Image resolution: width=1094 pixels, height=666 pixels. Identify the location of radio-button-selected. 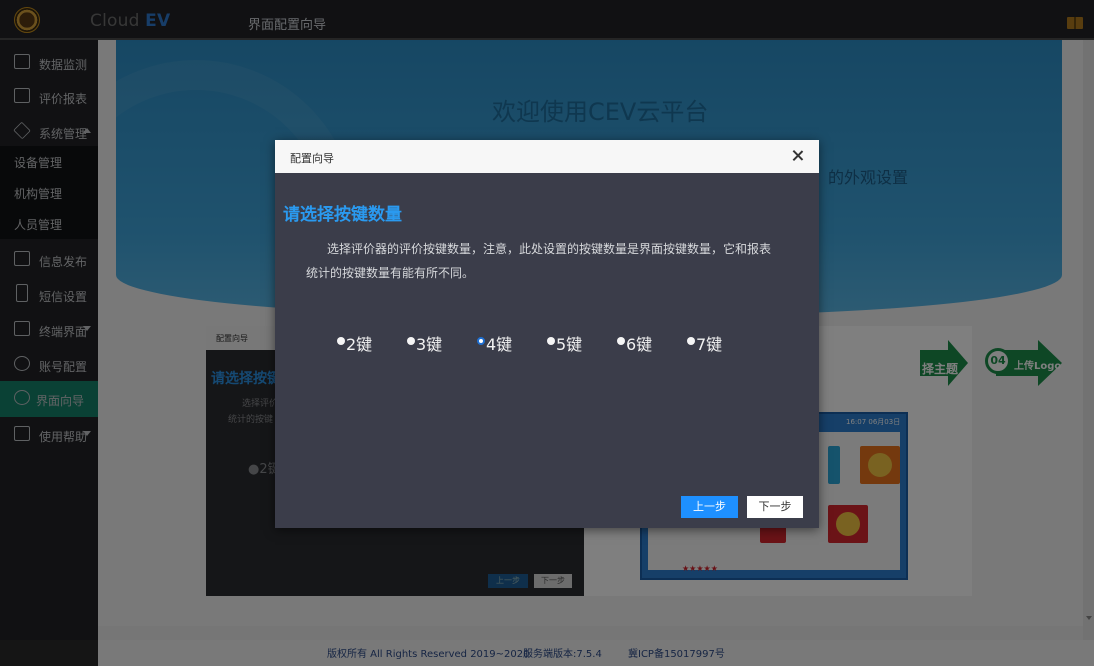
(481, 341).